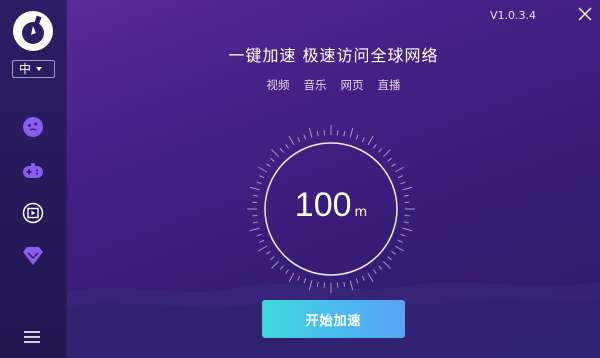  Describe the element at coordinates (585, 14) in the screenshot. I see `close-icon` at that location.